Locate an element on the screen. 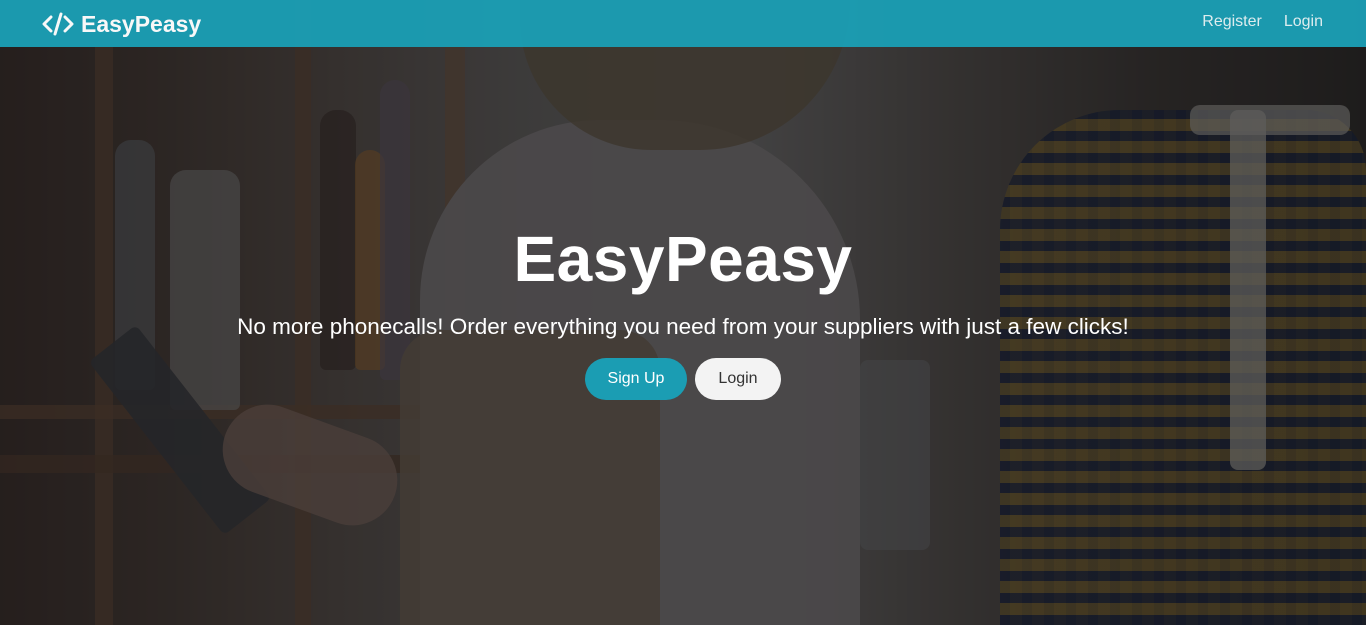  hero-title: EasyPeasy is located at coordinates (683, 259).